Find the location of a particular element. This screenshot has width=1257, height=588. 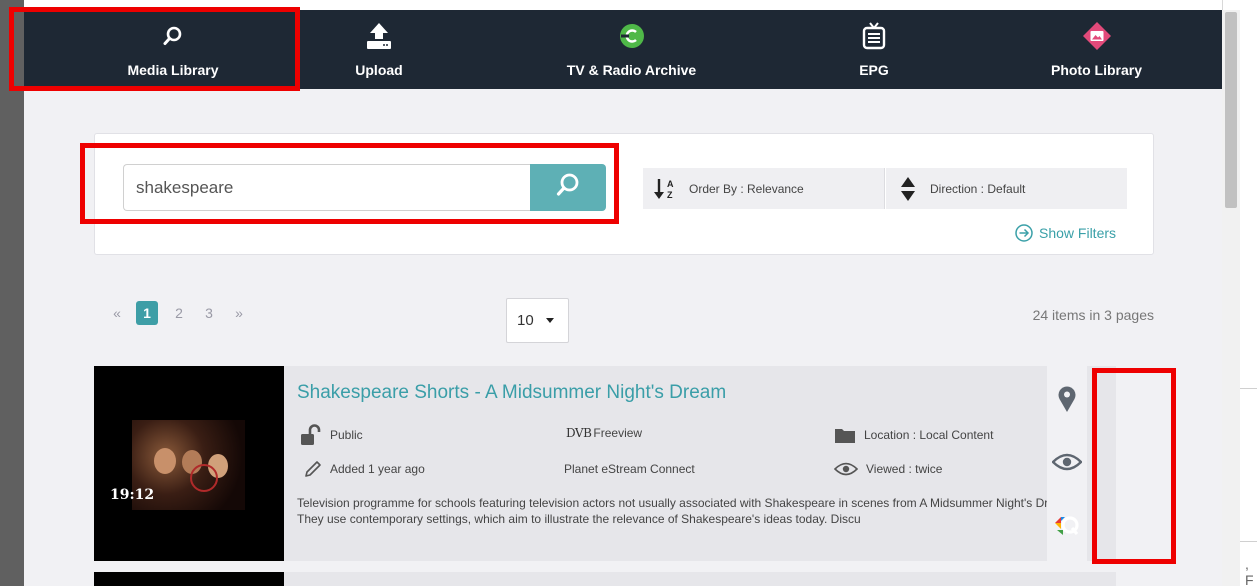

video-thumbnail-next is located at coordinates (189, 579).